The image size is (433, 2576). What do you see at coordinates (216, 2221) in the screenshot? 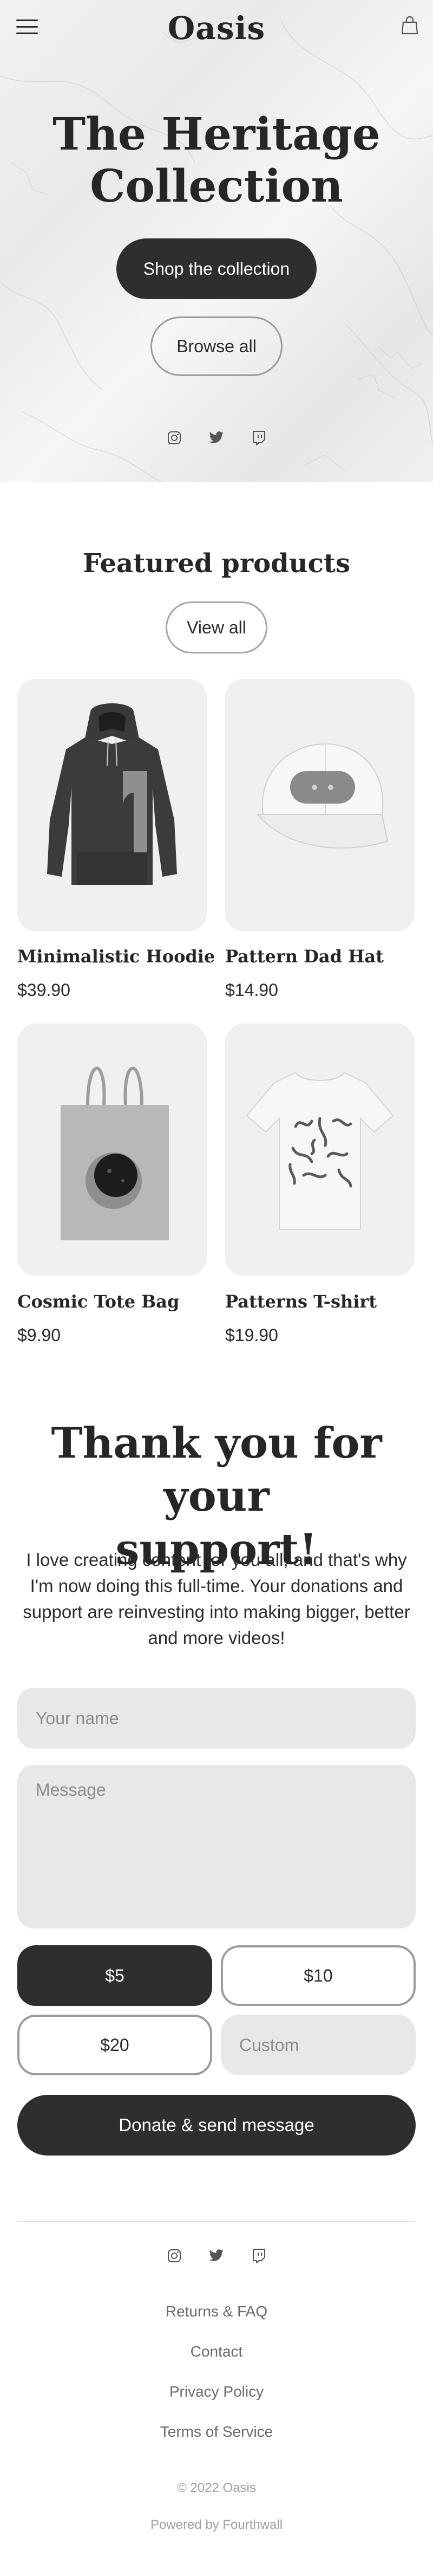
I see `footer-divider` at bounding box center [216, 2221].